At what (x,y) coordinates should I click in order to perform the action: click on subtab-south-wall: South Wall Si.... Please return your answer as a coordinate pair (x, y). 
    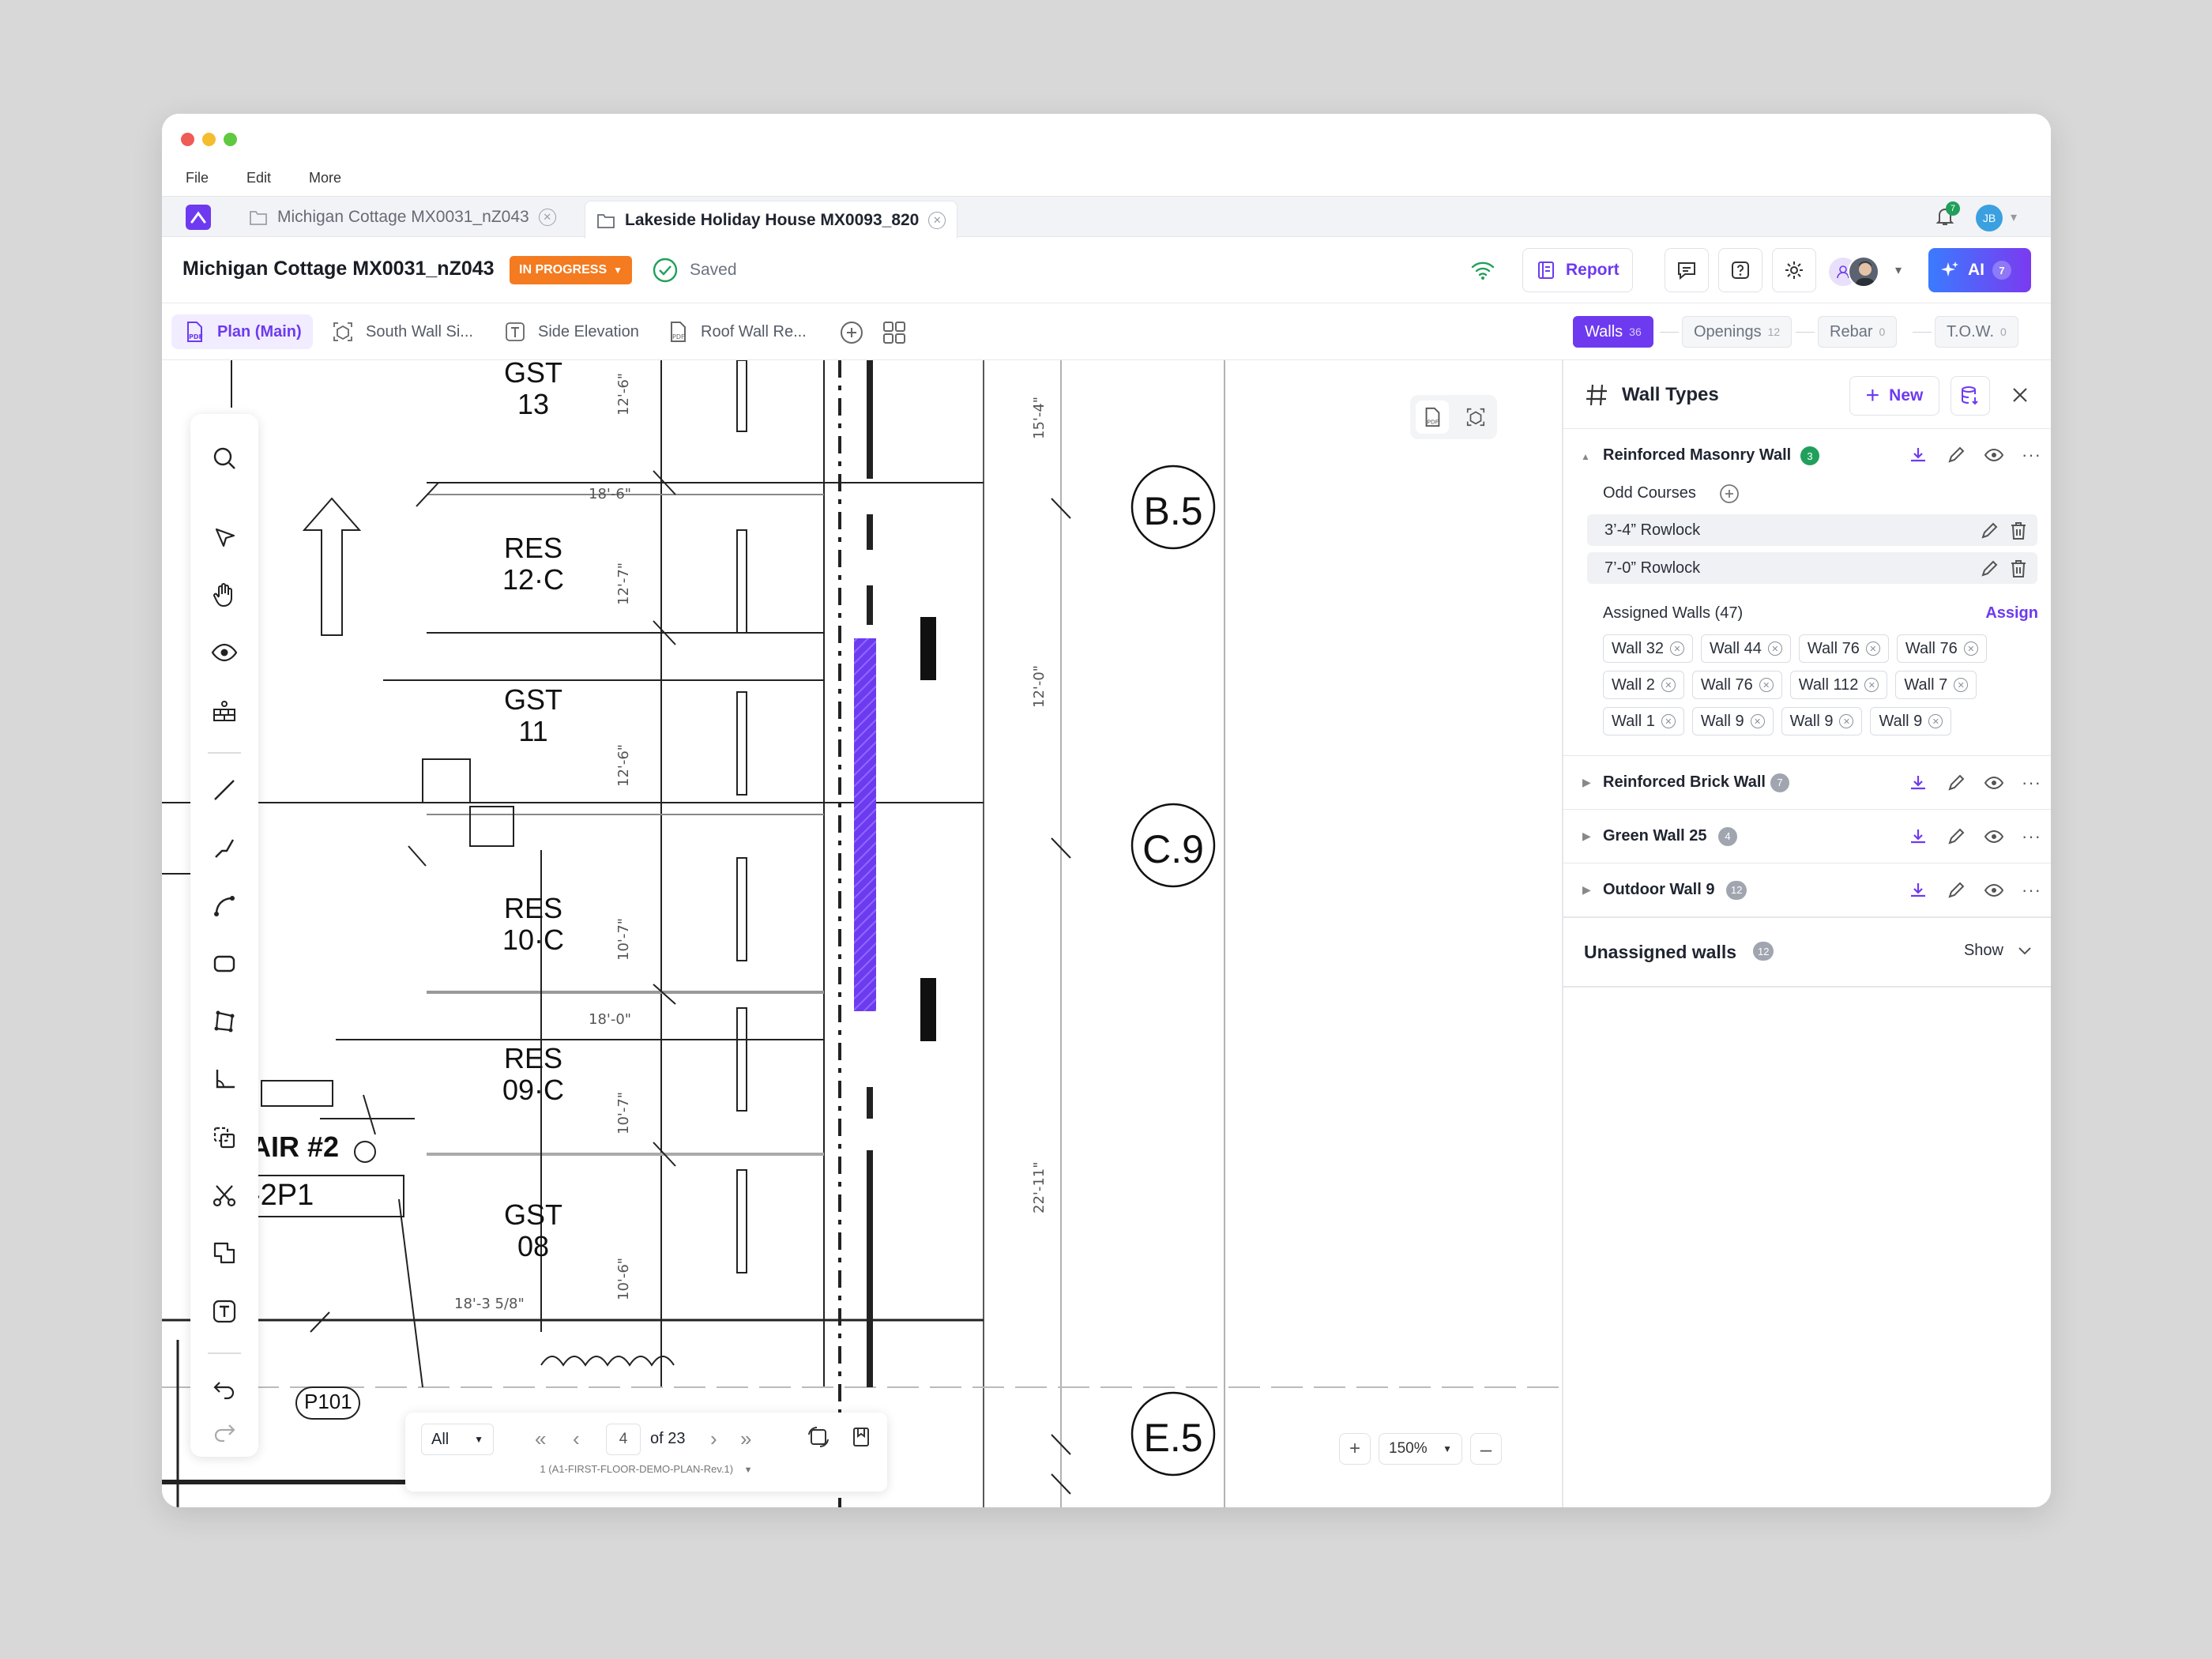
    Looking at the image, I should click on (402, 331).